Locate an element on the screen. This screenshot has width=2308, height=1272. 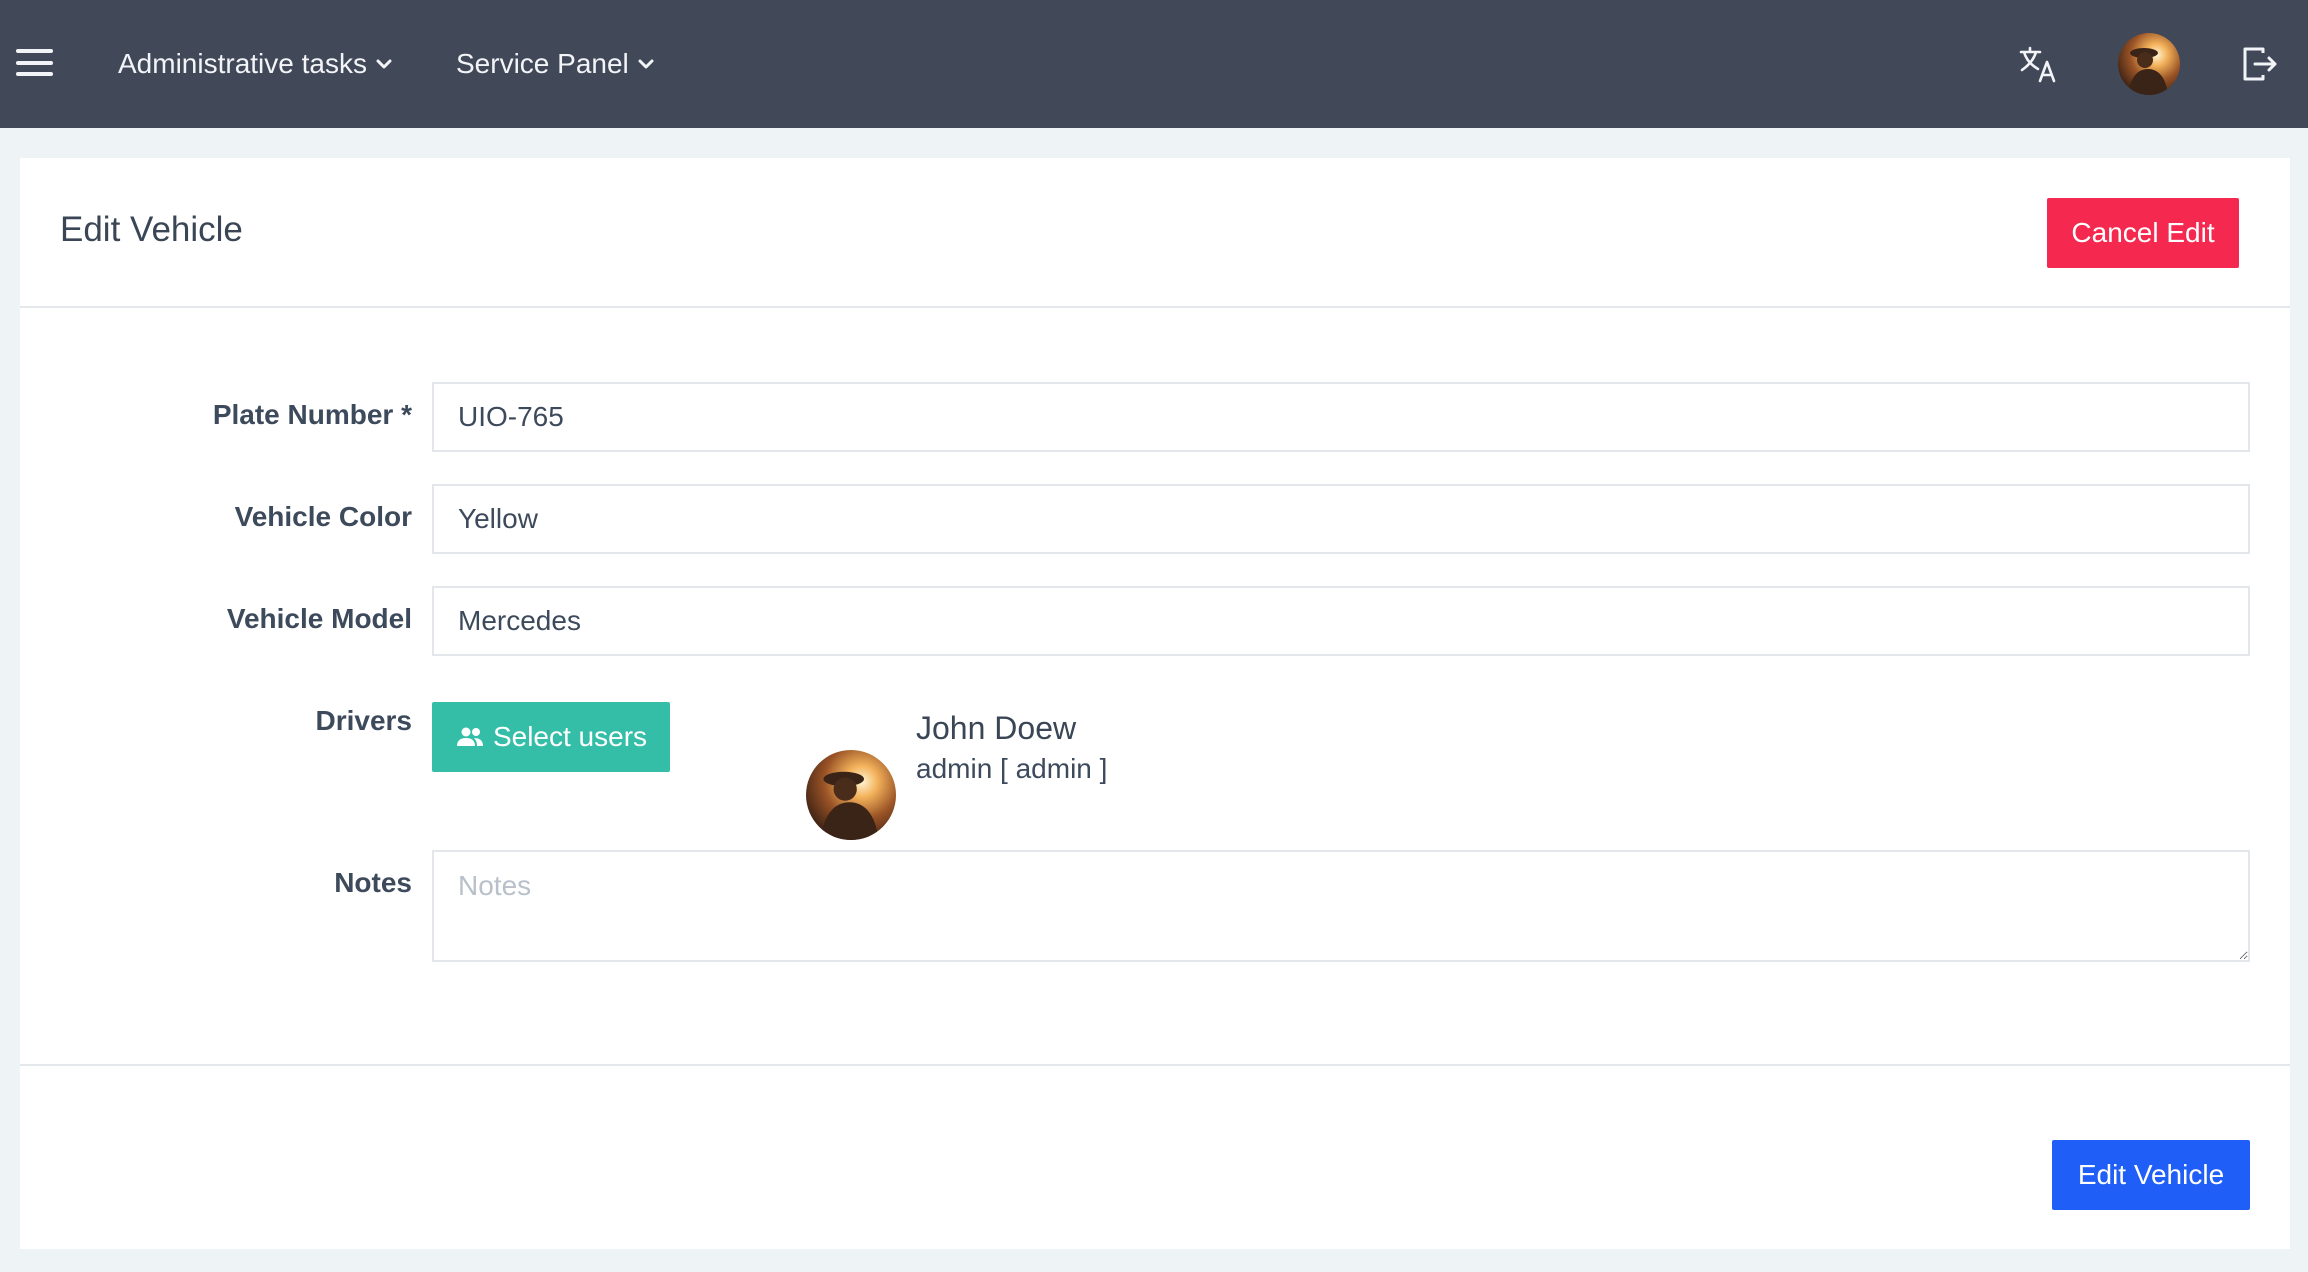
nav-menu-administrative-tasks: Administrative tasks is located at coordinates (255, 64).